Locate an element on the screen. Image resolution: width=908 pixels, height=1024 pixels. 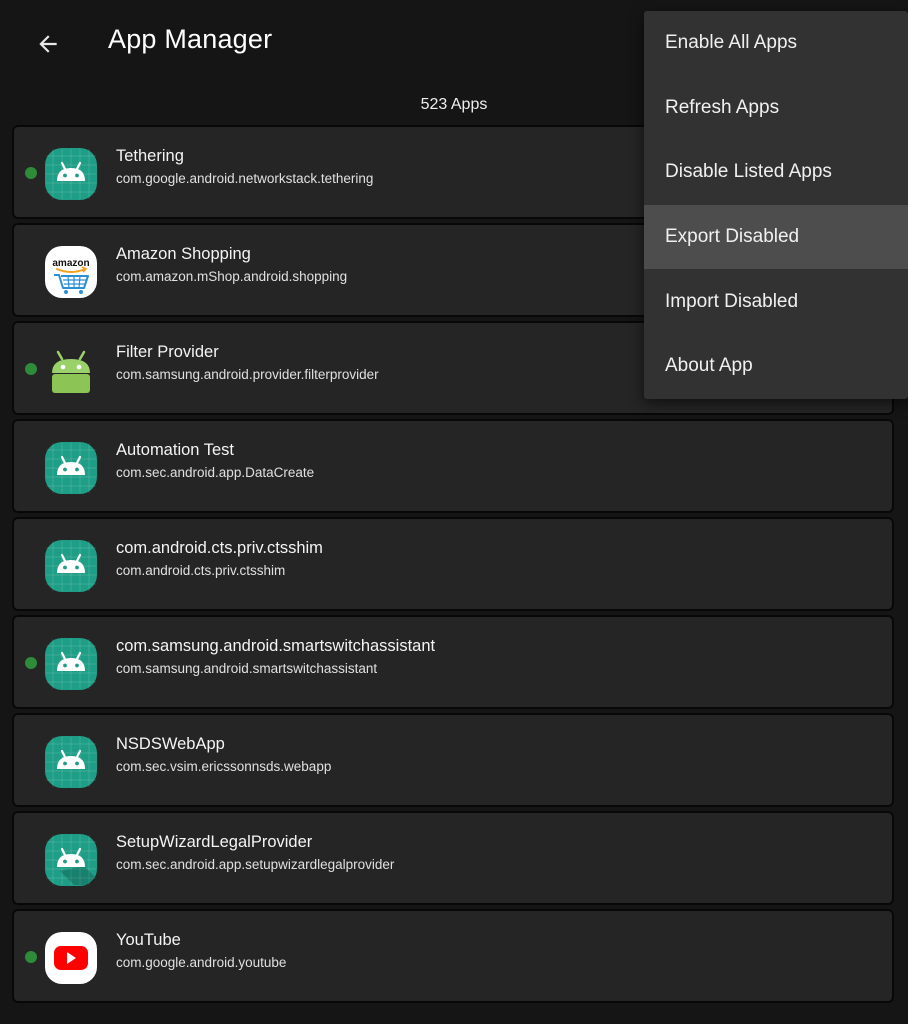
app-row: YouTube com.google.android.youtube is located at coordinates (453, 956).